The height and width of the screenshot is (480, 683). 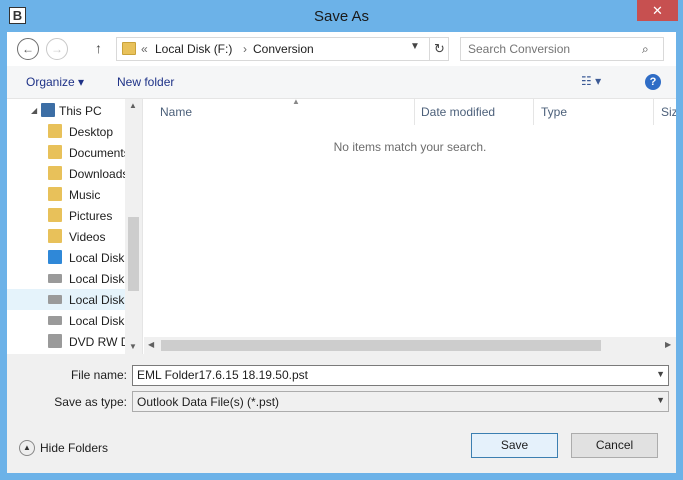 What do you see at coordinates (392, 375) in the screenshot?
I see `file-name-input` at bounding box center [392, 375].